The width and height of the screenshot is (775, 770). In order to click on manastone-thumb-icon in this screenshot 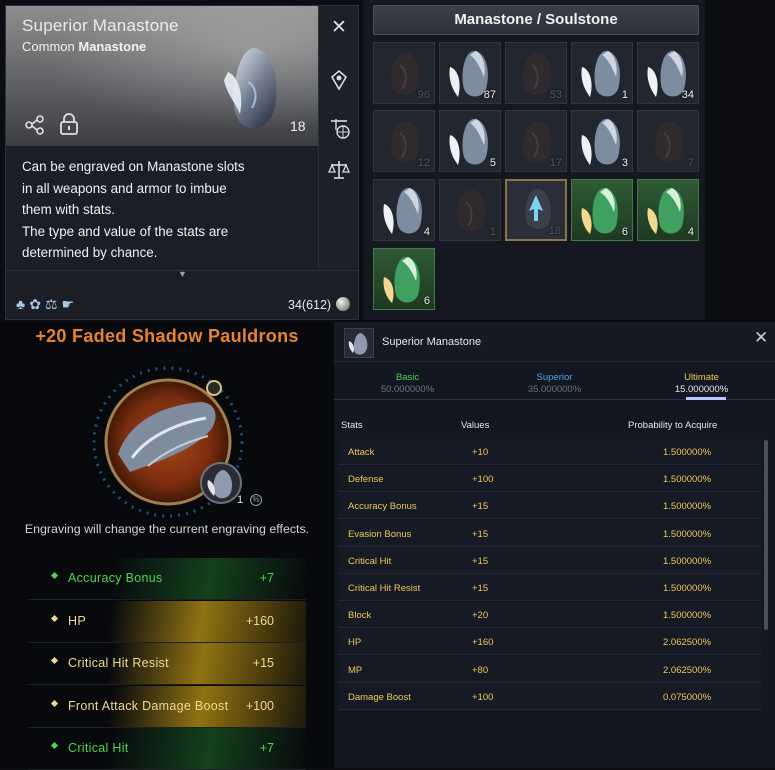, I will do `click(359, 343)`.